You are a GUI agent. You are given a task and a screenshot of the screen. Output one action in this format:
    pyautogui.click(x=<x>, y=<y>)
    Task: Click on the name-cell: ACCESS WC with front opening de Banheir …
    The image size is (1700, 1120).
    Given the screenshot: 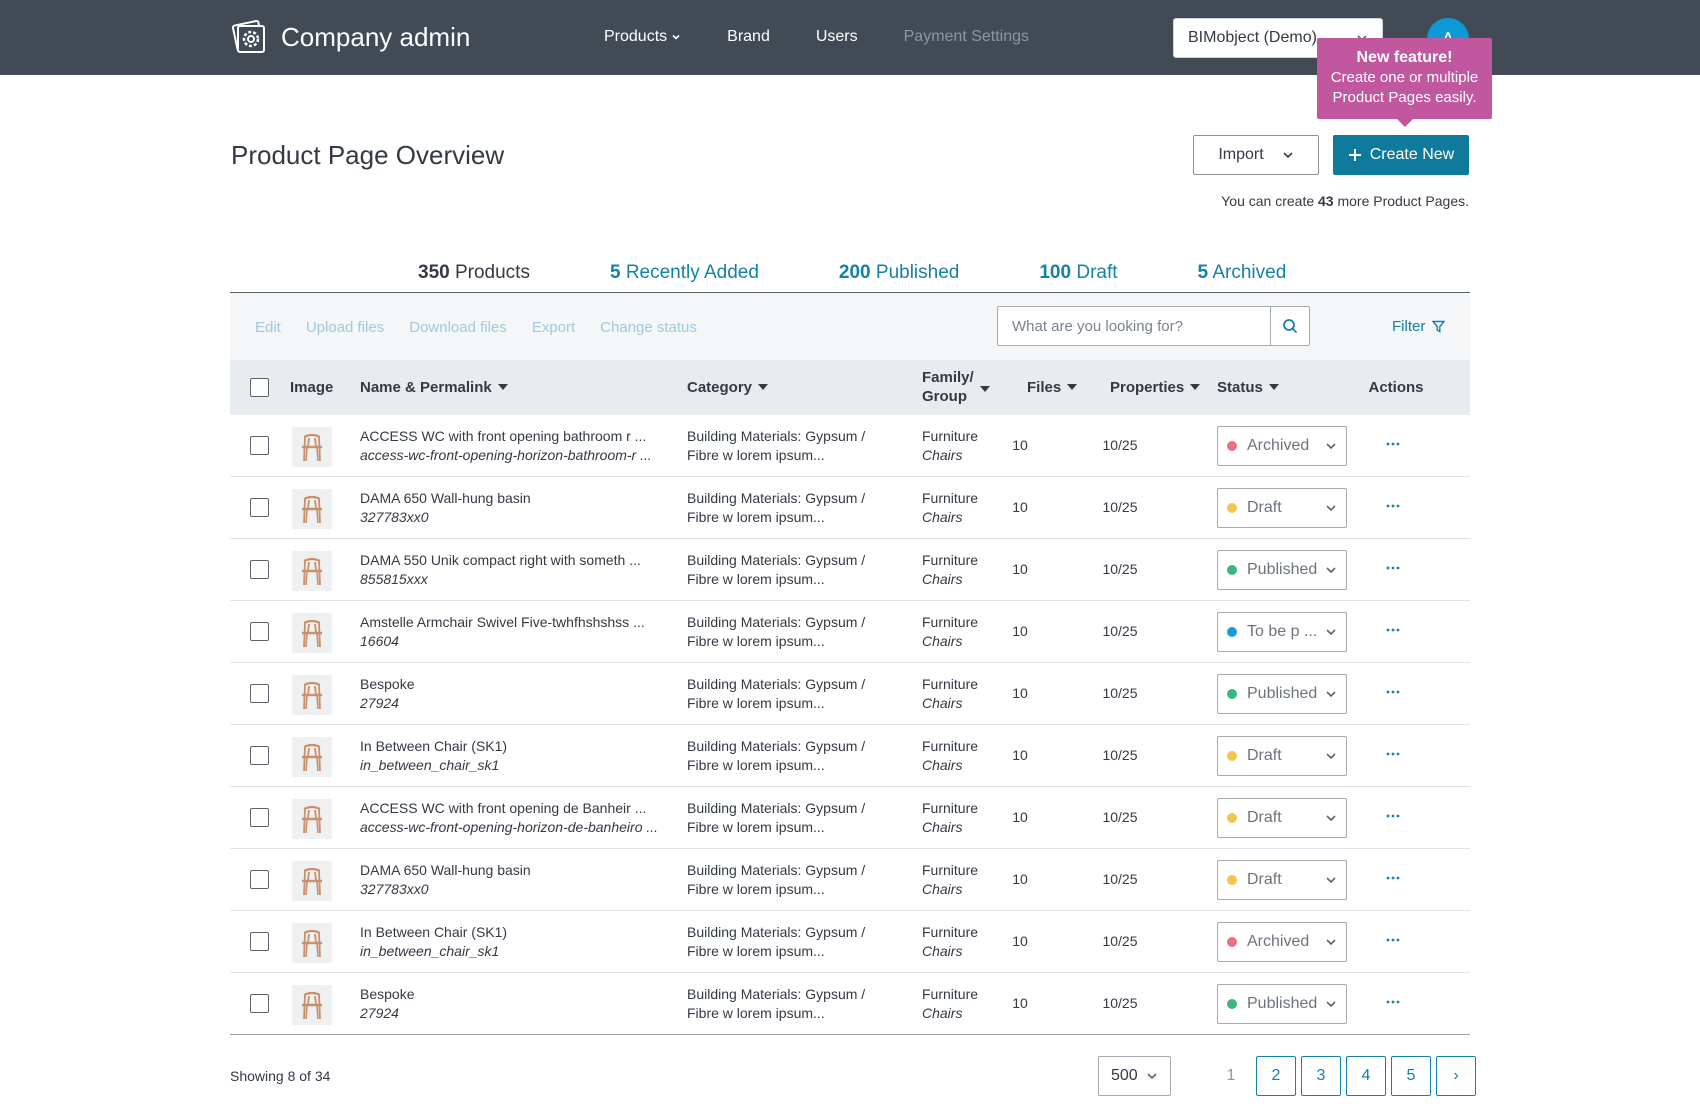 What is the action you would take?
    pyautogui.click(x=510, y=818)
    